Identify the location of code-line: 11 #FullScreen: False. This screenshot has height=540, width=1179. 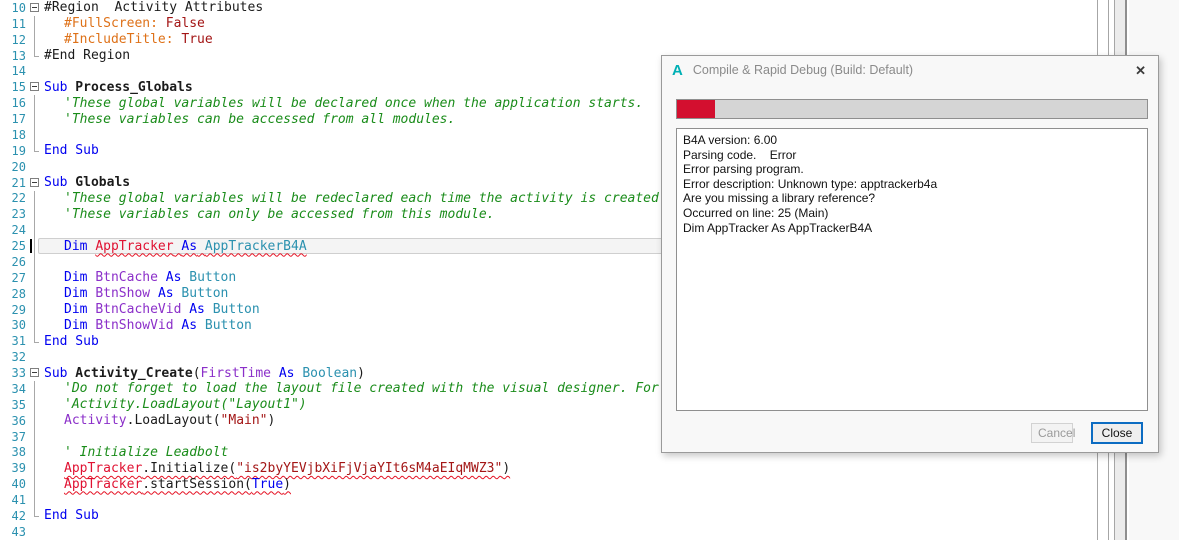
(548, 23).